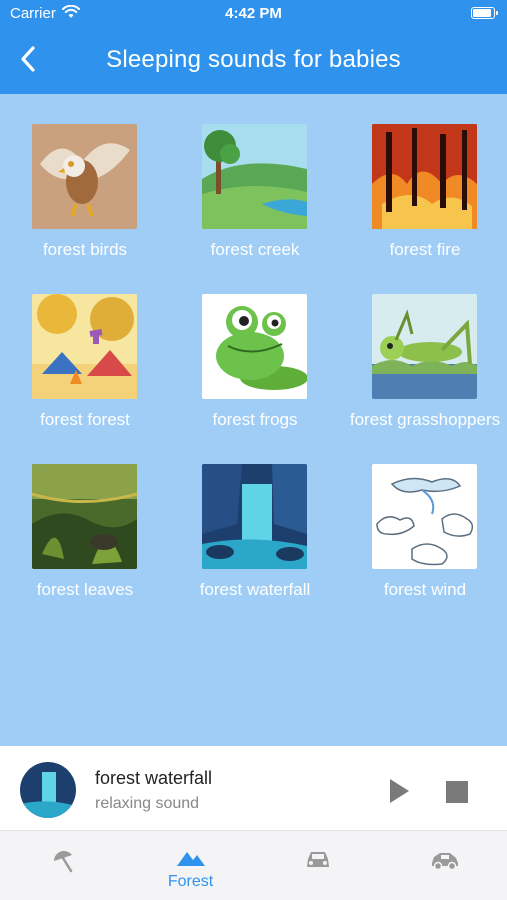 Image resolution: width=507 pixels, height=900 pixels. I want to click on sound-tile-label: forest birds, so click(85, 249).